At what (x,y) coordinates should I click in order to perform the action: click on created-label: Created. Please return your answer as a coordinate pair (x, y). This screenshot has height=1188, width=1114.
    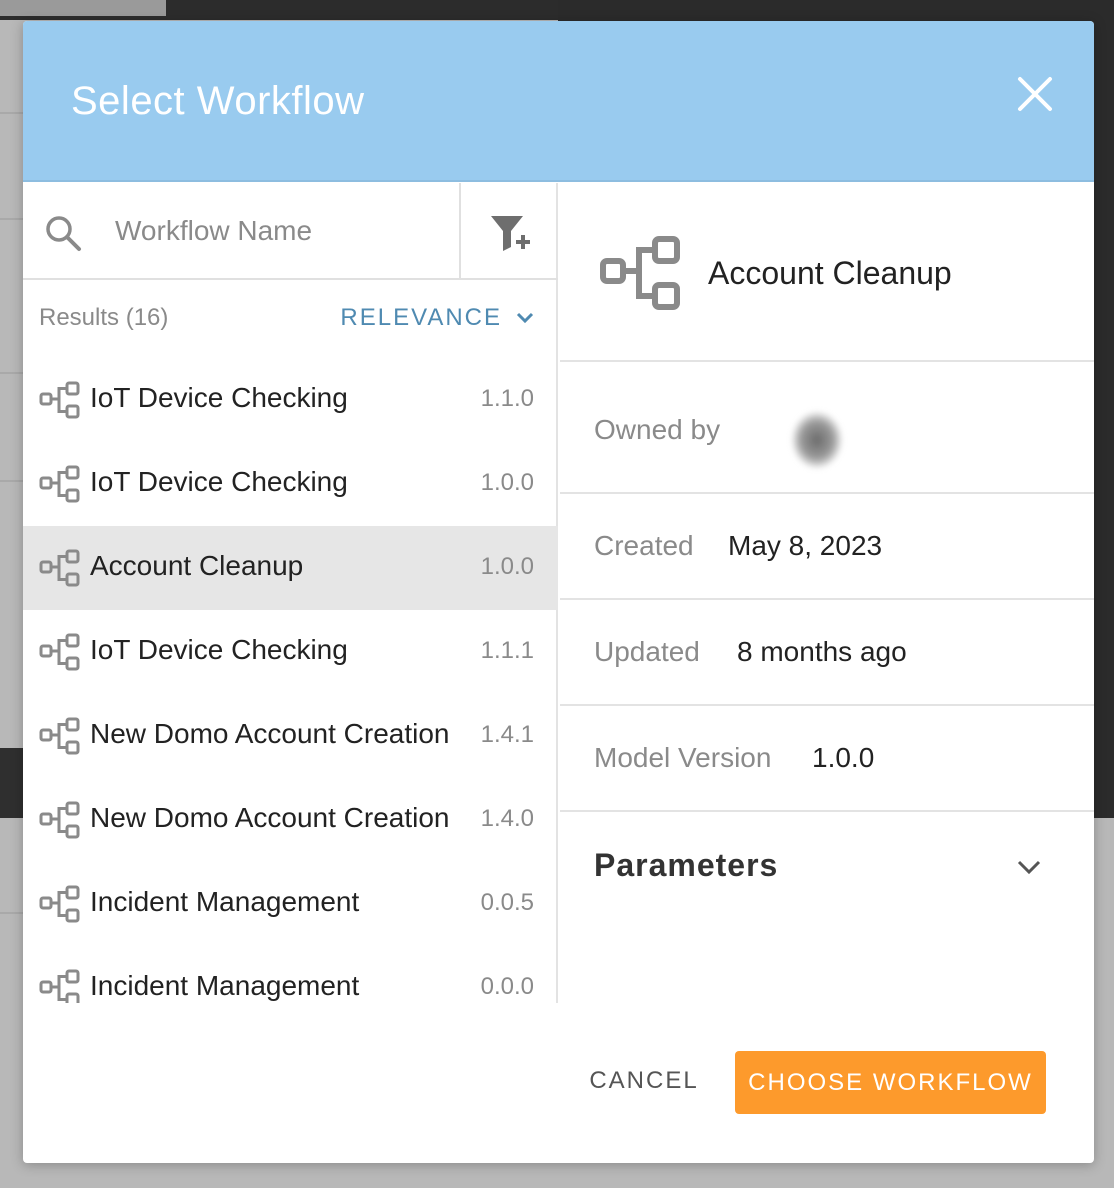
    Looking at the image, I should click on (644, 545).